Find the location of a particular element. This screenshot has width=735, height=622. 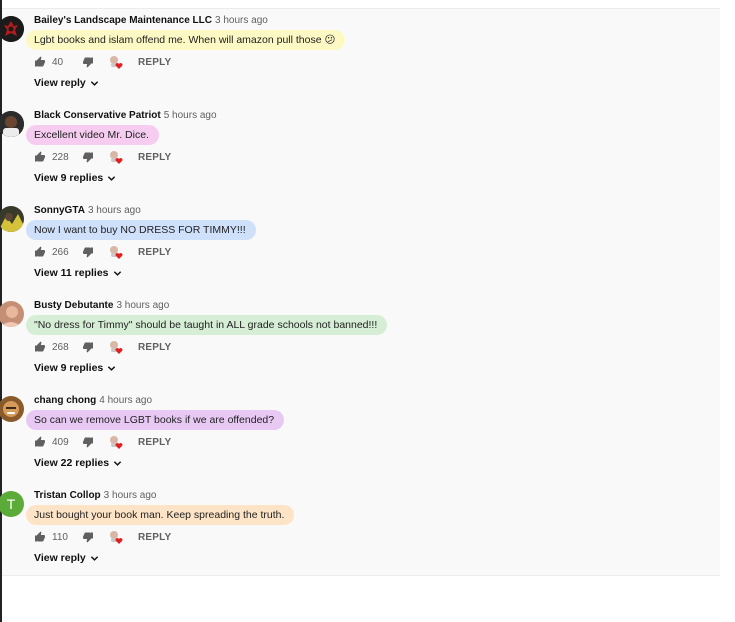

author-name: SonnyGTA is located at coordinates (59, 210).